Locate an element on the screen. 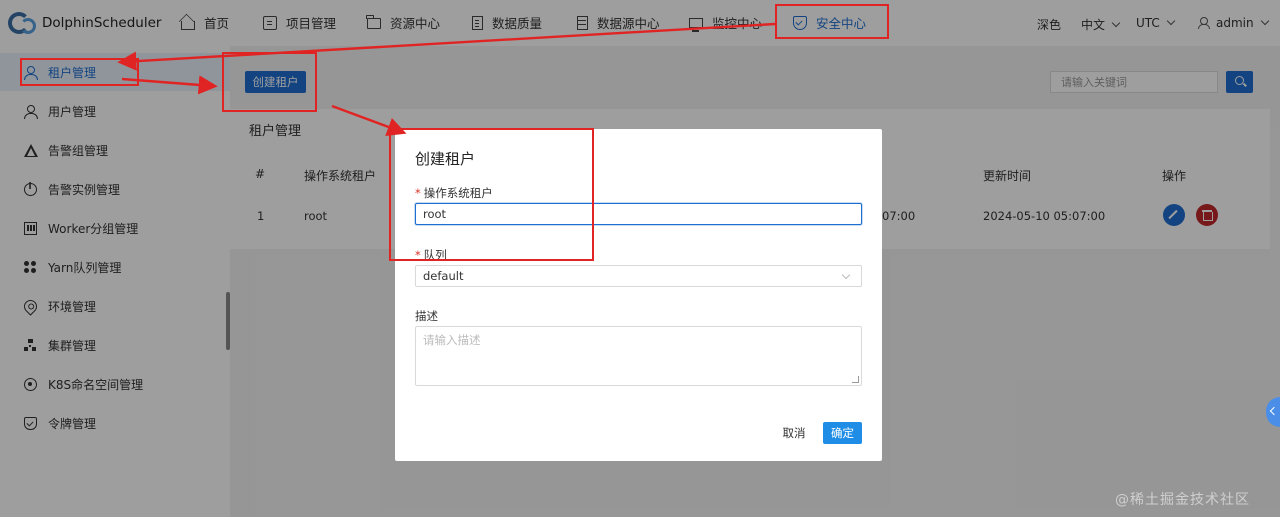 Image resolution: width=1280 pixels, height=517 pixels. annotation-arrows is located at coordinates (446, 79).